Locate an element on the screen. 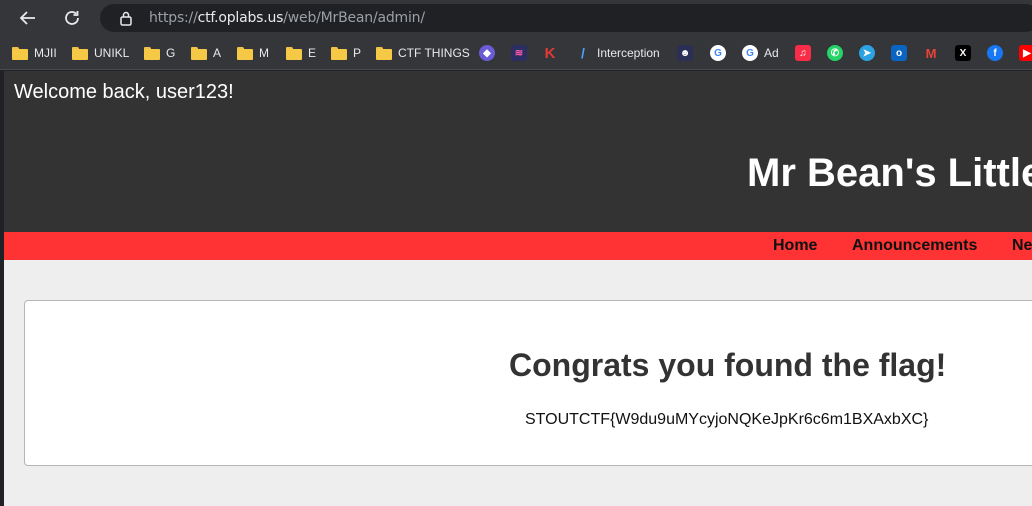 The image size is (1032, 506). bookmark-ctf-things: CTF THINGS is located at coordinates (423, 53).